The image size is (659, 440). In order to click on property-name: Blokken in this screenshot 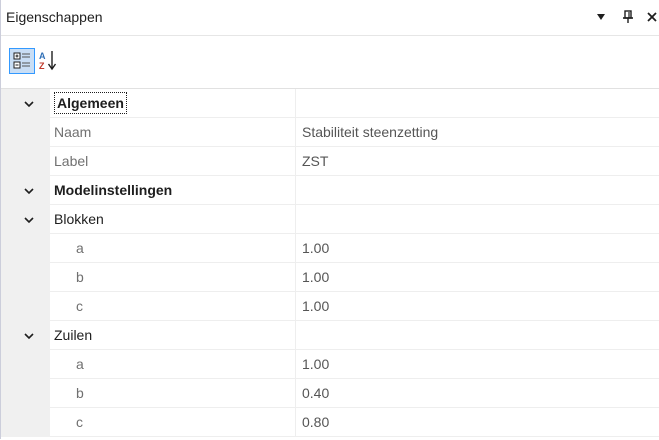, I will do `click(173, 219)`.